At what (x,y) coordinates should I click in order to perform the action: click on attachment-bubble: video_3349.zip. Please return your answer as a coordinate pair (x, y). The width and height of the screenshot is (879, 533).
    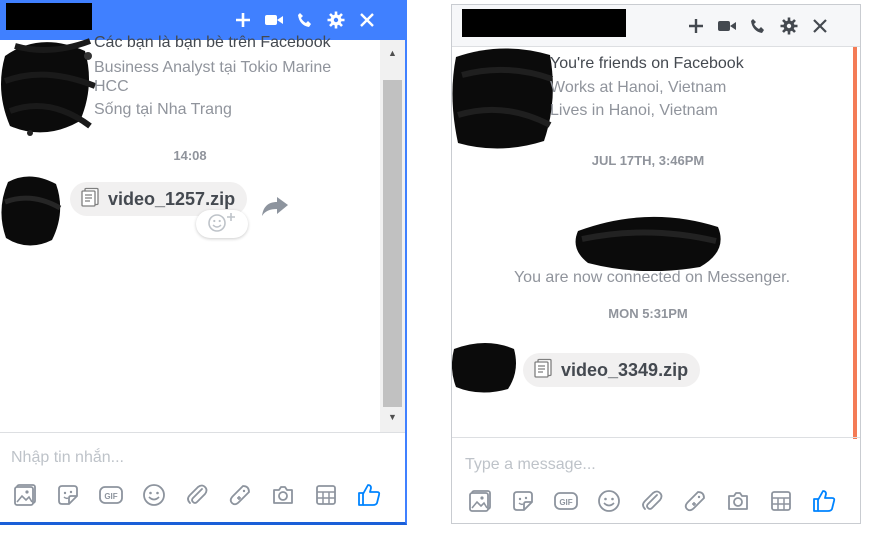
    Looking at the image, I should click on (612, 370).